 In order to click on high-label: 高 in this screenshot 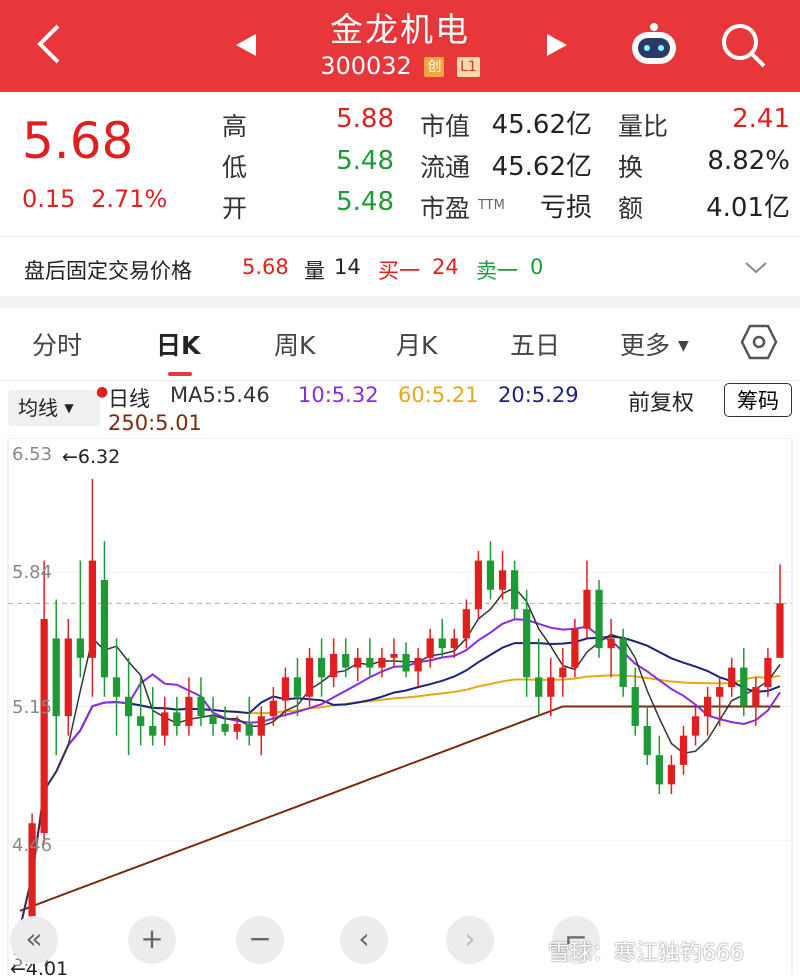, I will do `click(235, 126)`.